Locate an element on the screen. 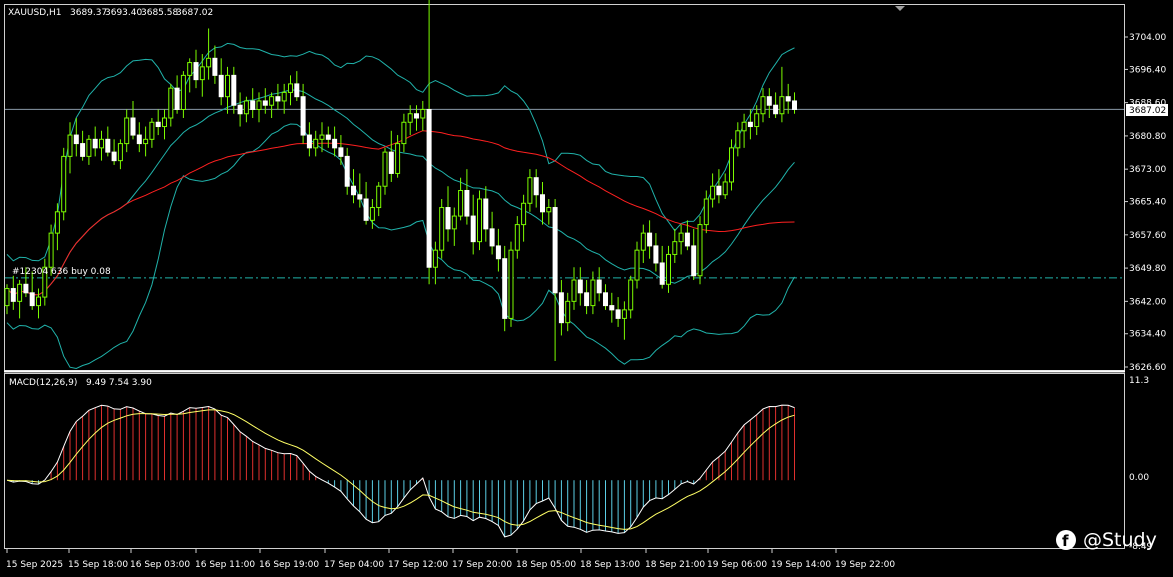  time-axis-label: 19 Sep 14:00 is located at coordinates (801, 565).